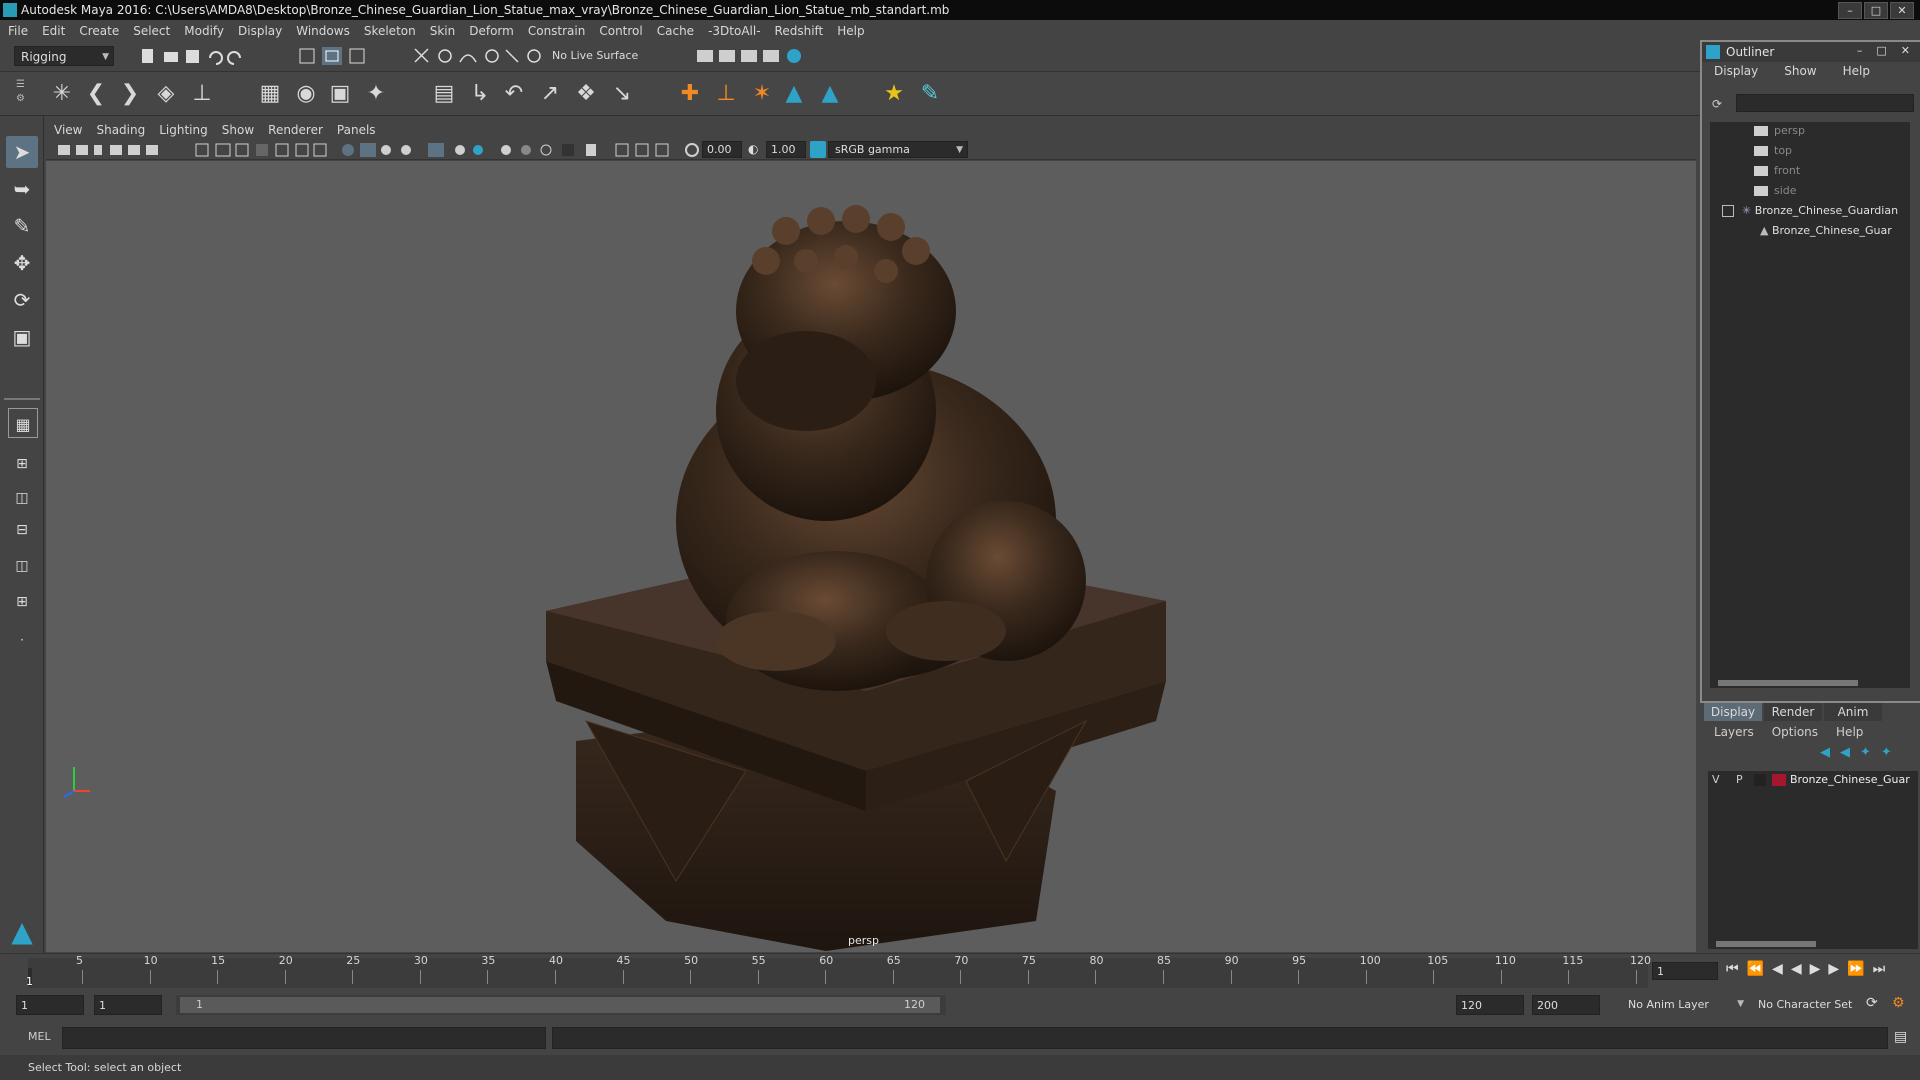 The width and height of the screenshot is (1920, 1080). I want to click on panel-menu-show: Show, so click(238, 130).